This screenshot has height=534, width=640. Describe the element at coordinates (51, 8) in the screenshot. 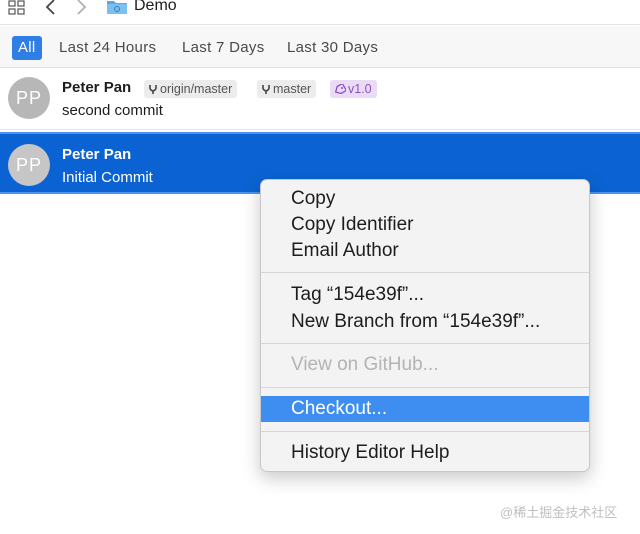

I see `back-arrow-icon` at that location.